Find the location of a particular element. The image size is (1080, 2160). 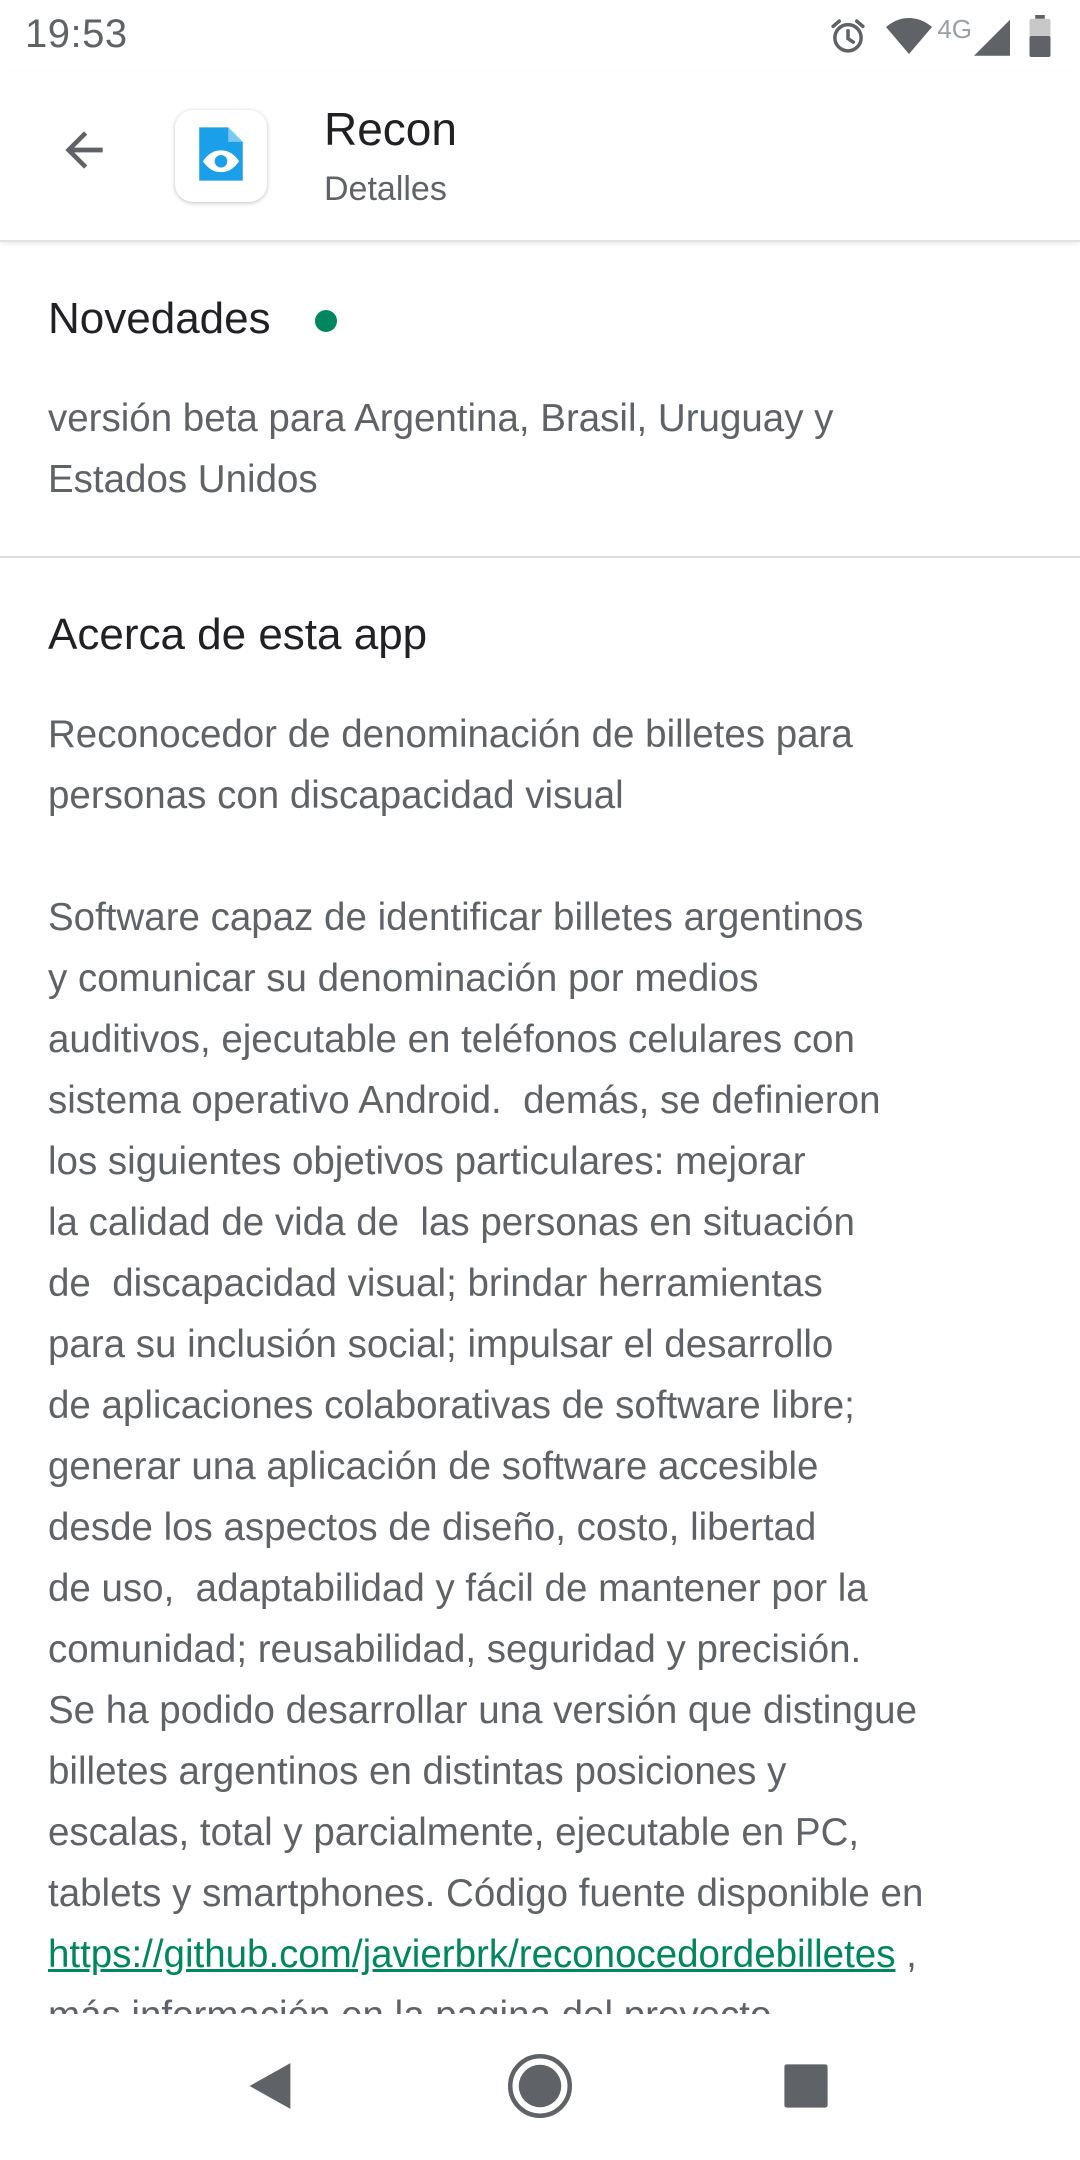

nav-recents-square-icon is located at coordinates (806, 2088).